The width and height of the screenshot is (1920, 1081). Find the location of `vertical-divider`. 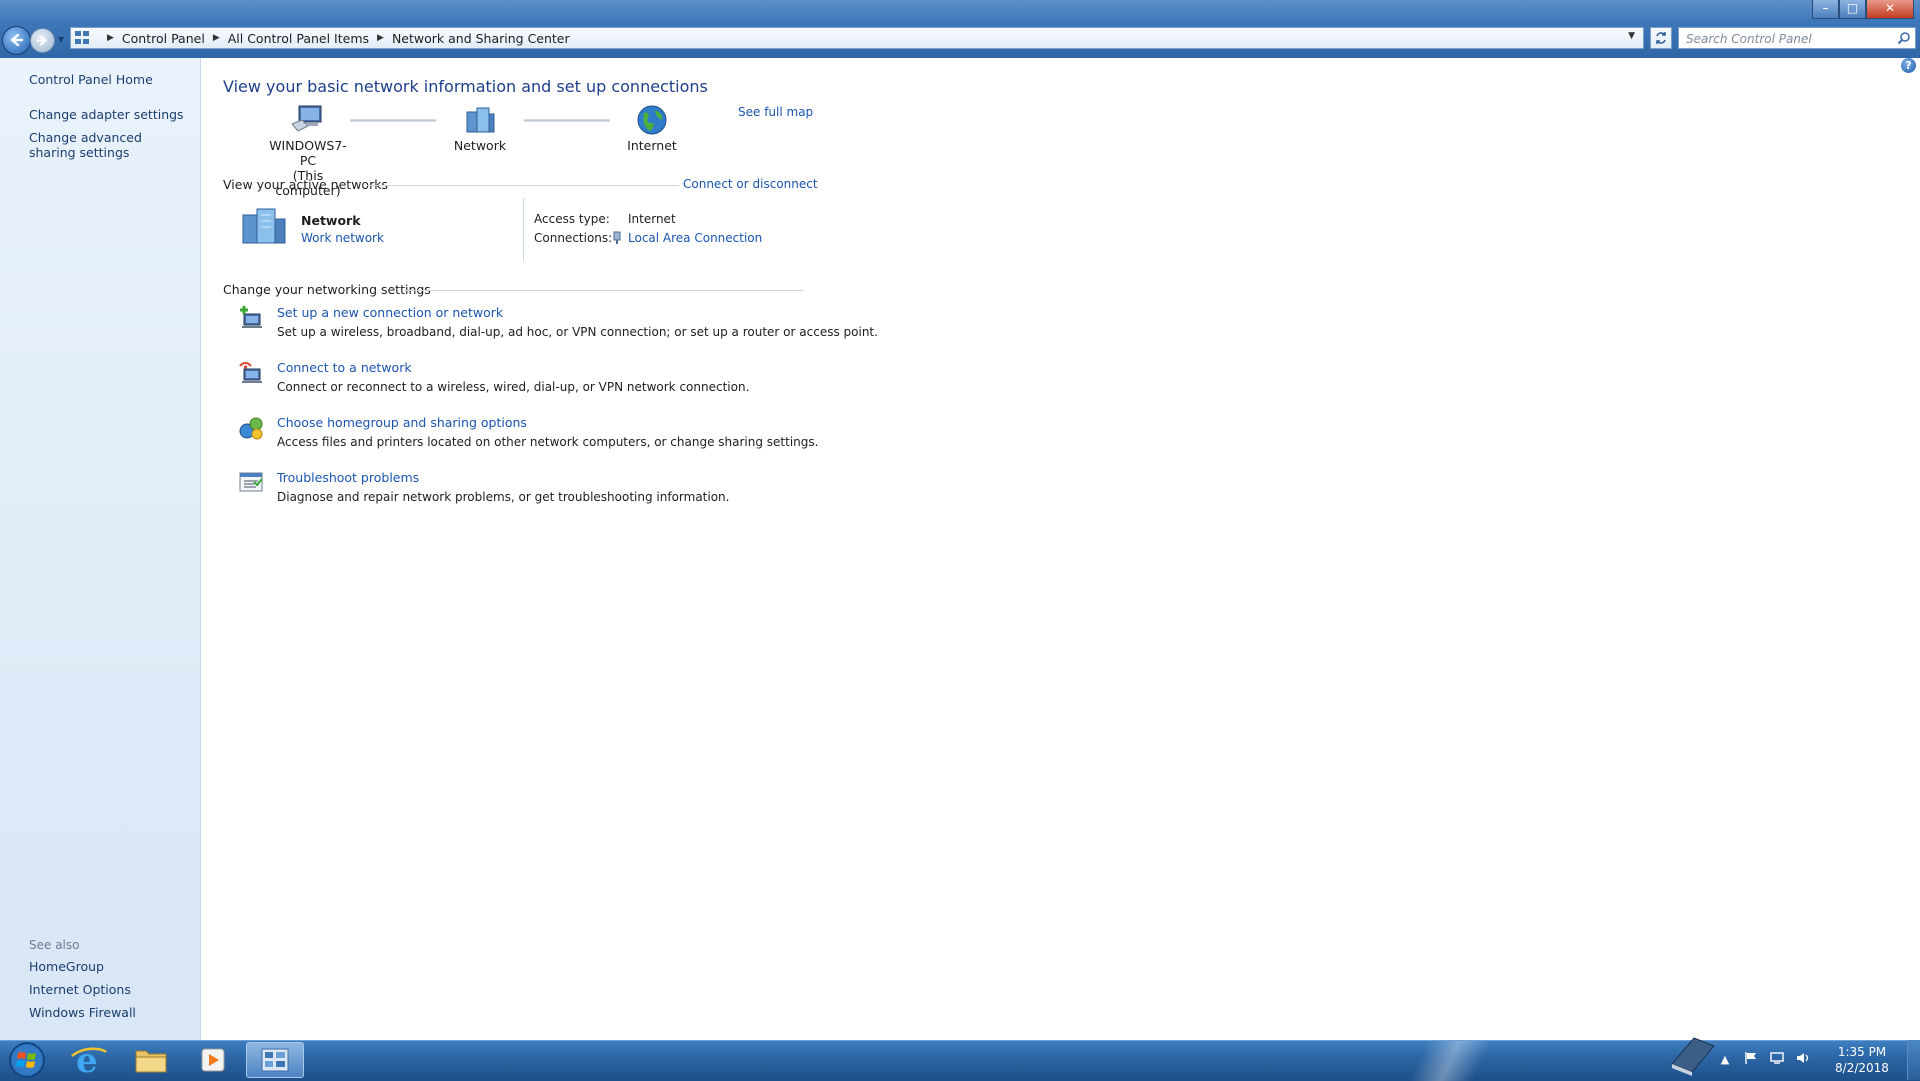

vertical-divider is located at coordinates (523, 229).